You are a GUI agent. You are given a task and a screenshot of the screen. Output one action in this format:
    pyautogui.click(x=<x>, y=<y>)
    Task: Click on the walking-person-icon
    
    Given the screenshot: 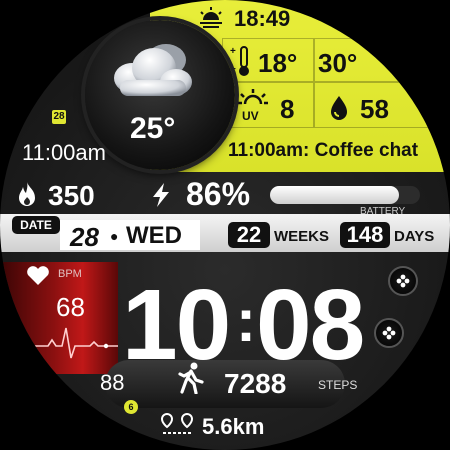 What is the action you would take?
    pyautogui.click(x=191, y=378)
    